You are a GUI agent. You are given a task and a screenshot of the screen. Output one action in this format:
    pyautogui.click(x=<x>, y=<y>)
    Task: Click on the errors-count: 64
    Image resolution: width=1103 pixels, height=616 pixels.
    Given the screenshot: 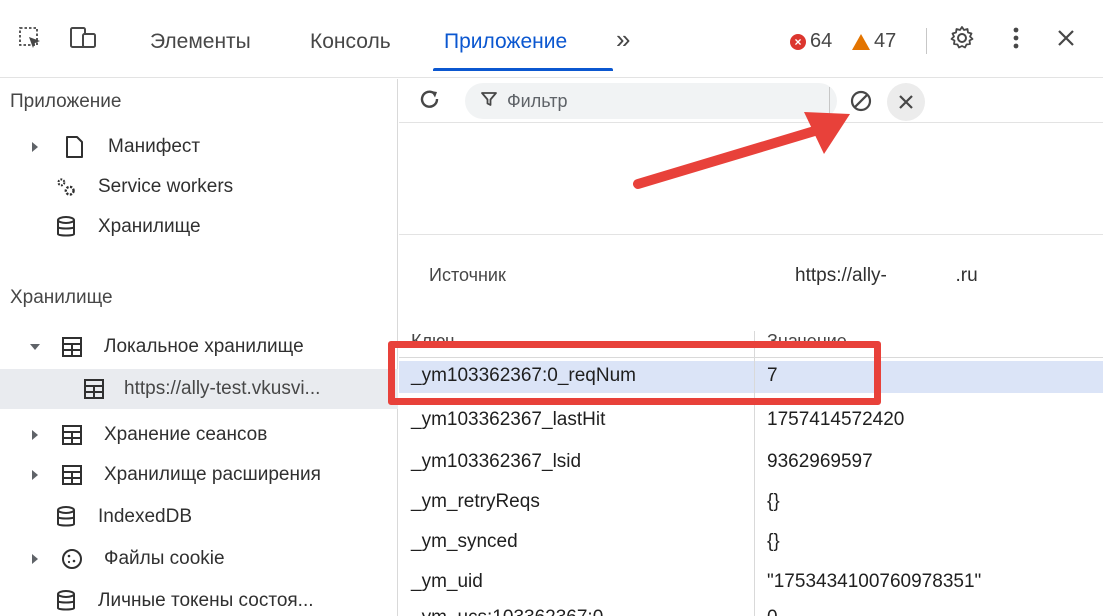 What is the action you would take?
    pyautogui.click(x=821, y=41)
    